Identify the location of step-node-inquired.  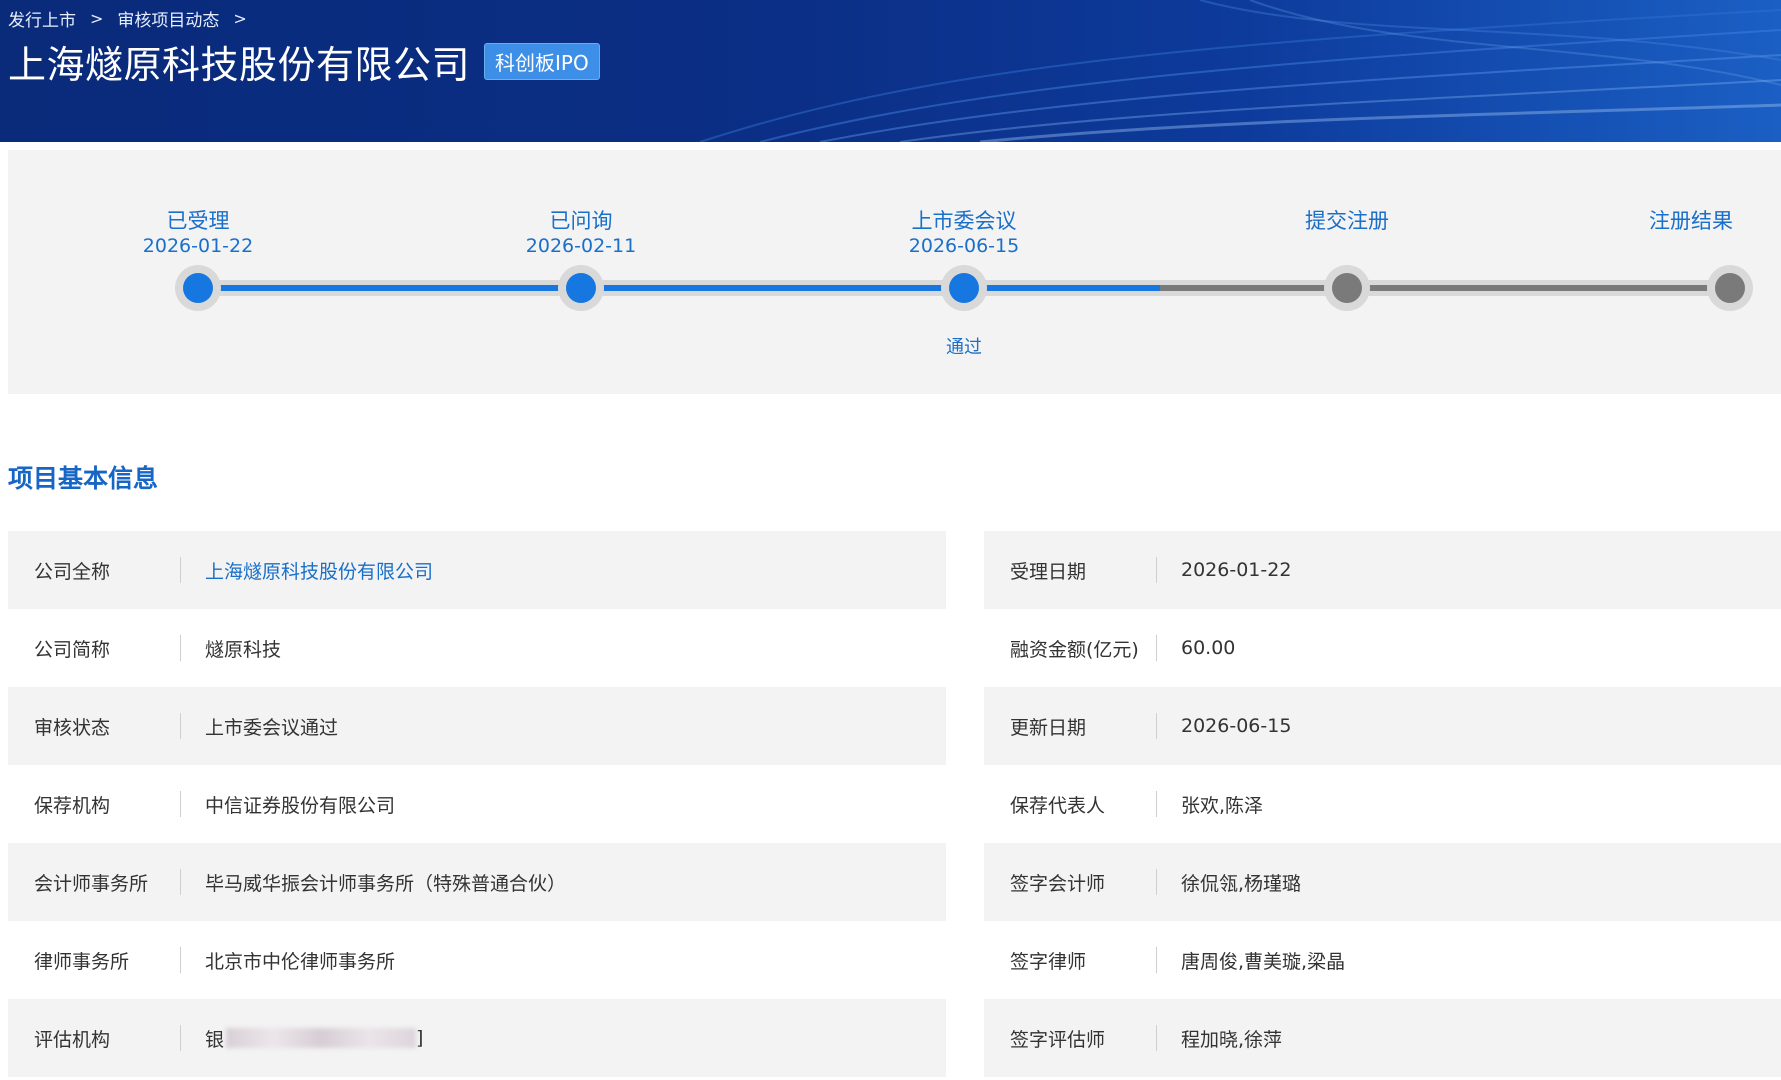
(581, 288).